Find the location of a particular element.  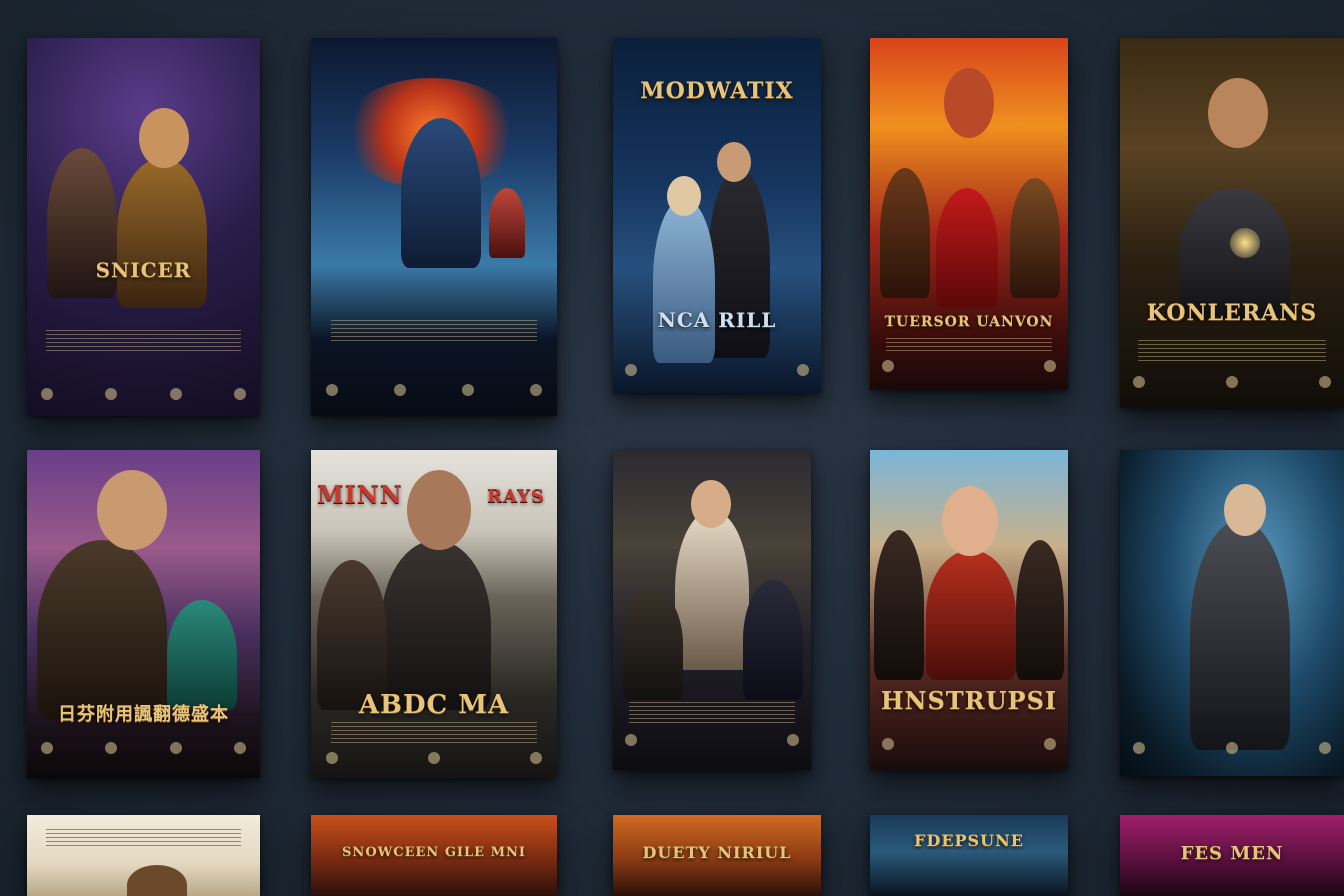

poster-title: KONLERANS is located at coordinates (1232, 313).